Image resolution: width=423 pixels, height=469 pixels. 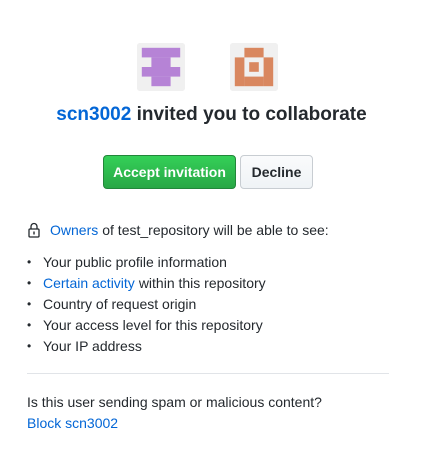 What do you see at coordinates (135, 262) in the screenshot?
I see `list-item-text: Your public profile information` at bounding box center [135, 262].